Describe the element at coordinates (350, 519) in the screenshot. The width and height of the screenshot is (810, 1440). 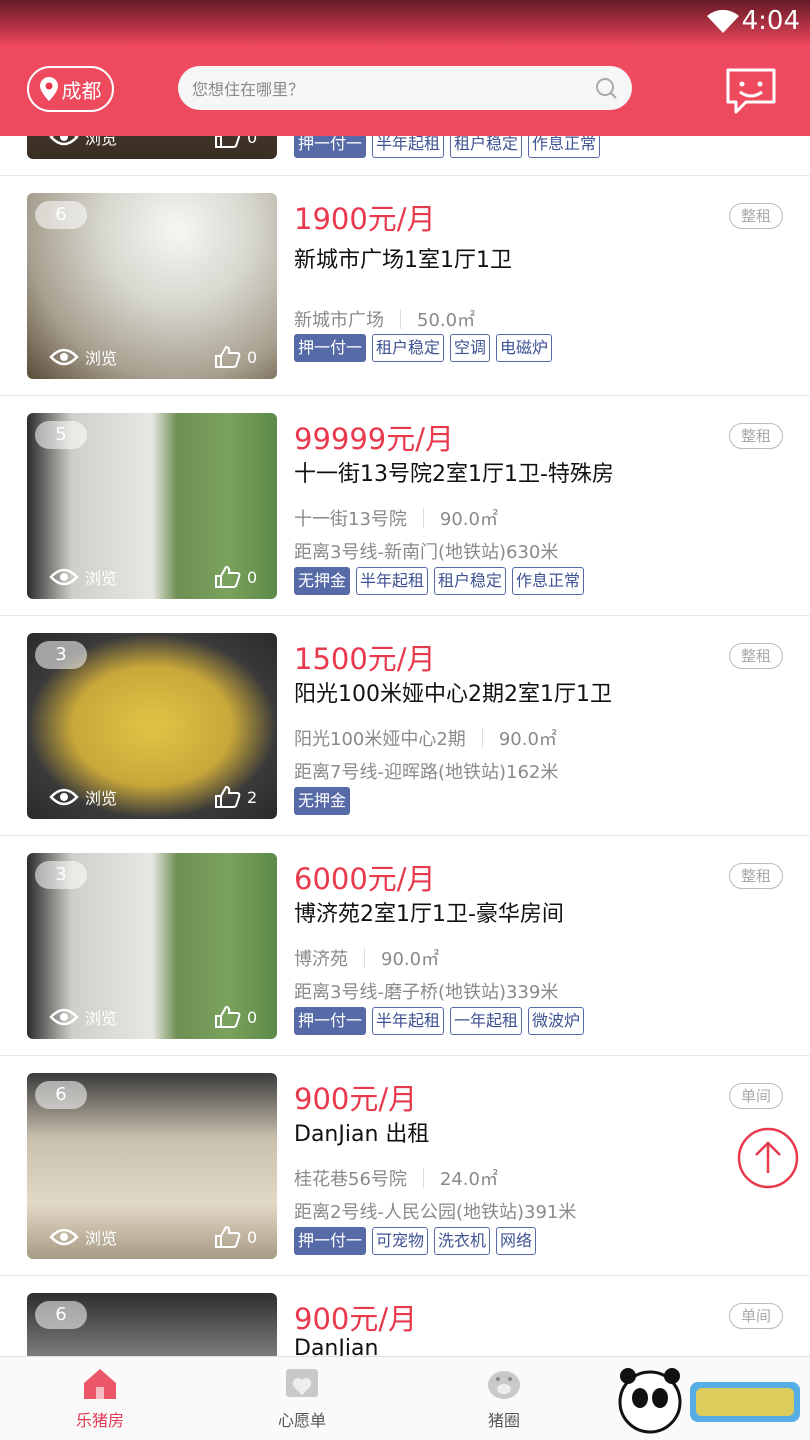
I see `community-name: 十一街13号院` at that location.